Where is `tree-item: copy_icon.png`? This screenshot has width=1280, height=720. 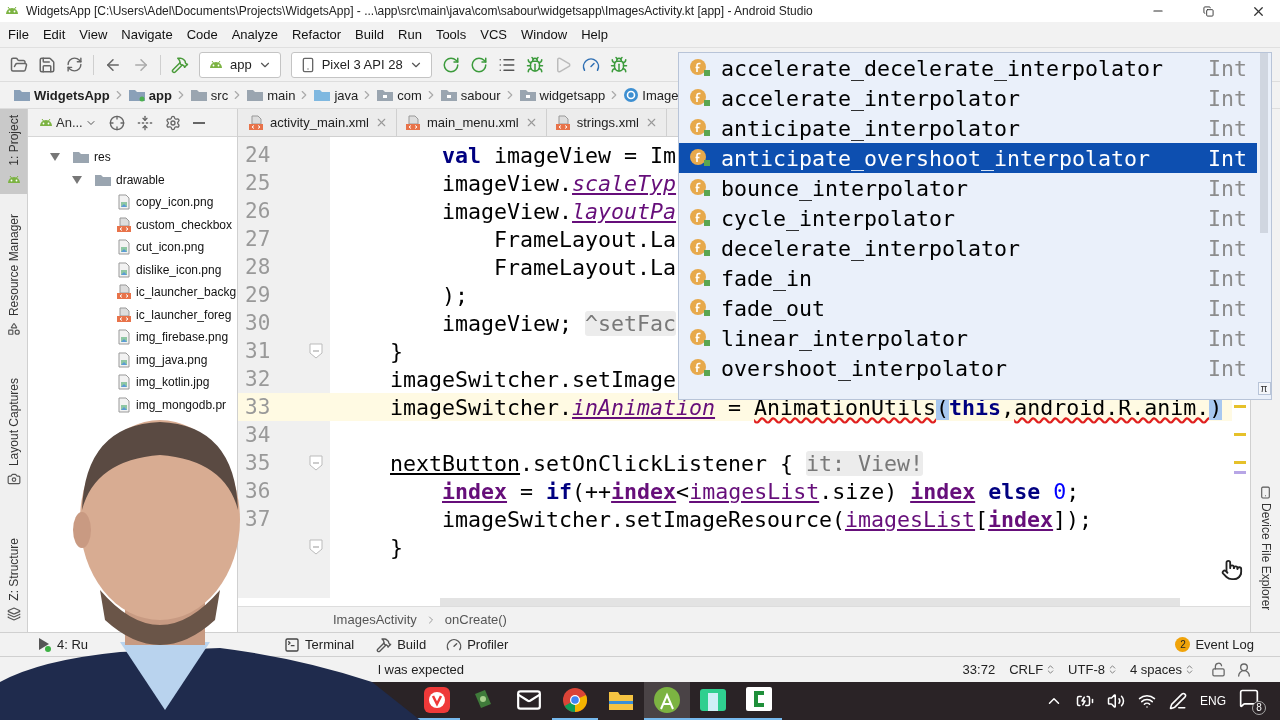
tree-item: copy_icon.png is located at coordinates (175, 202).